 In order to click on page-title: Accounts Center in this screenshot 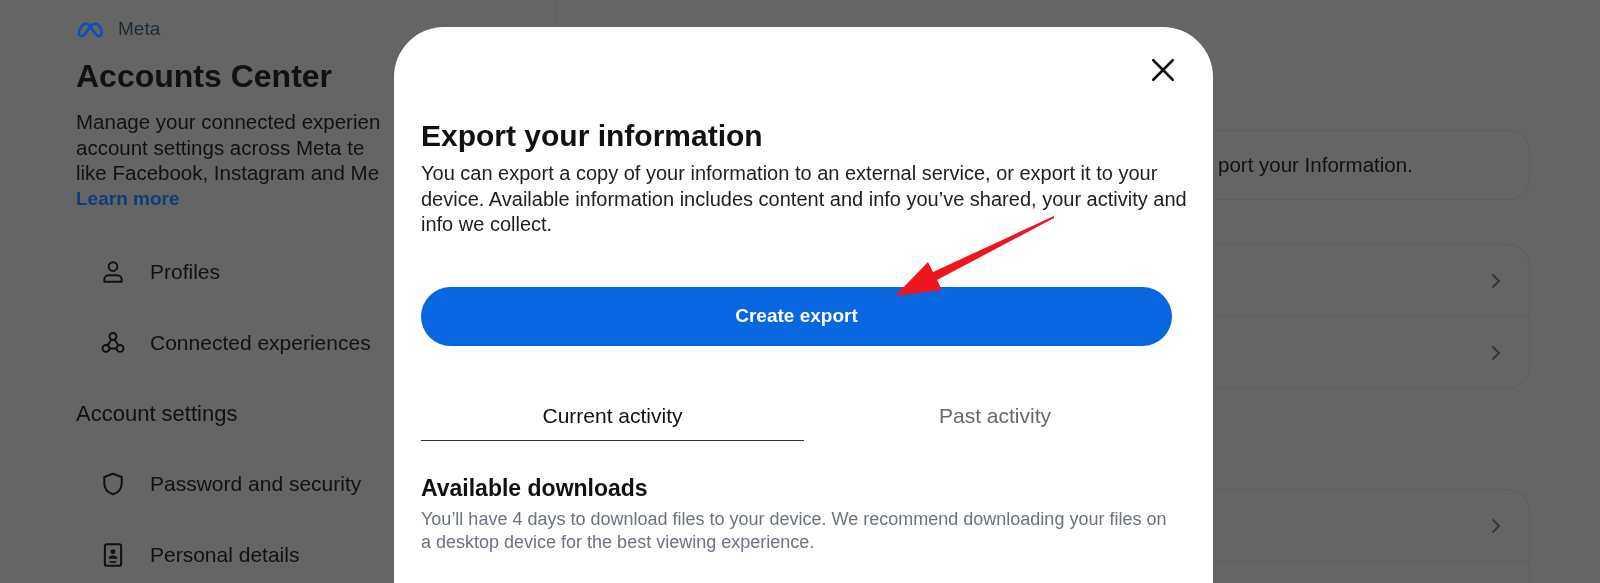, I will do `click(205, 76)`.